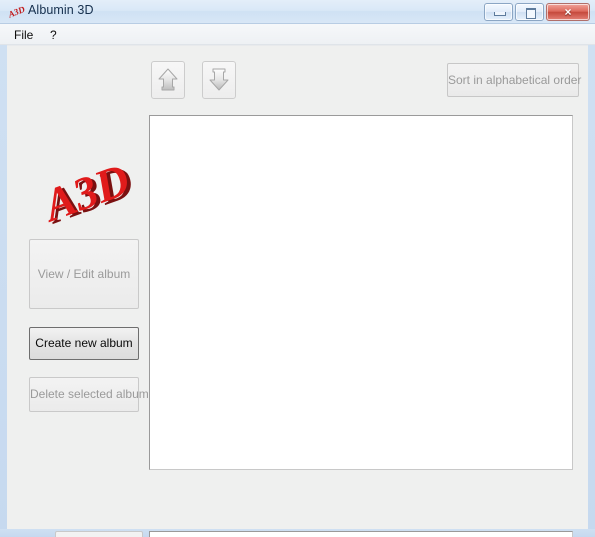  Describe the element at coordinates (297, 12) in the screenshot. I see `title-bar: A3D Albumin 3D ×` at that location.